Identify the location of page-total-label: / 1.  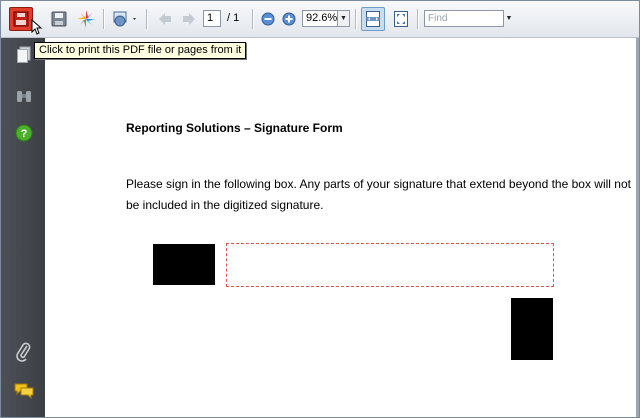
(233, 18).